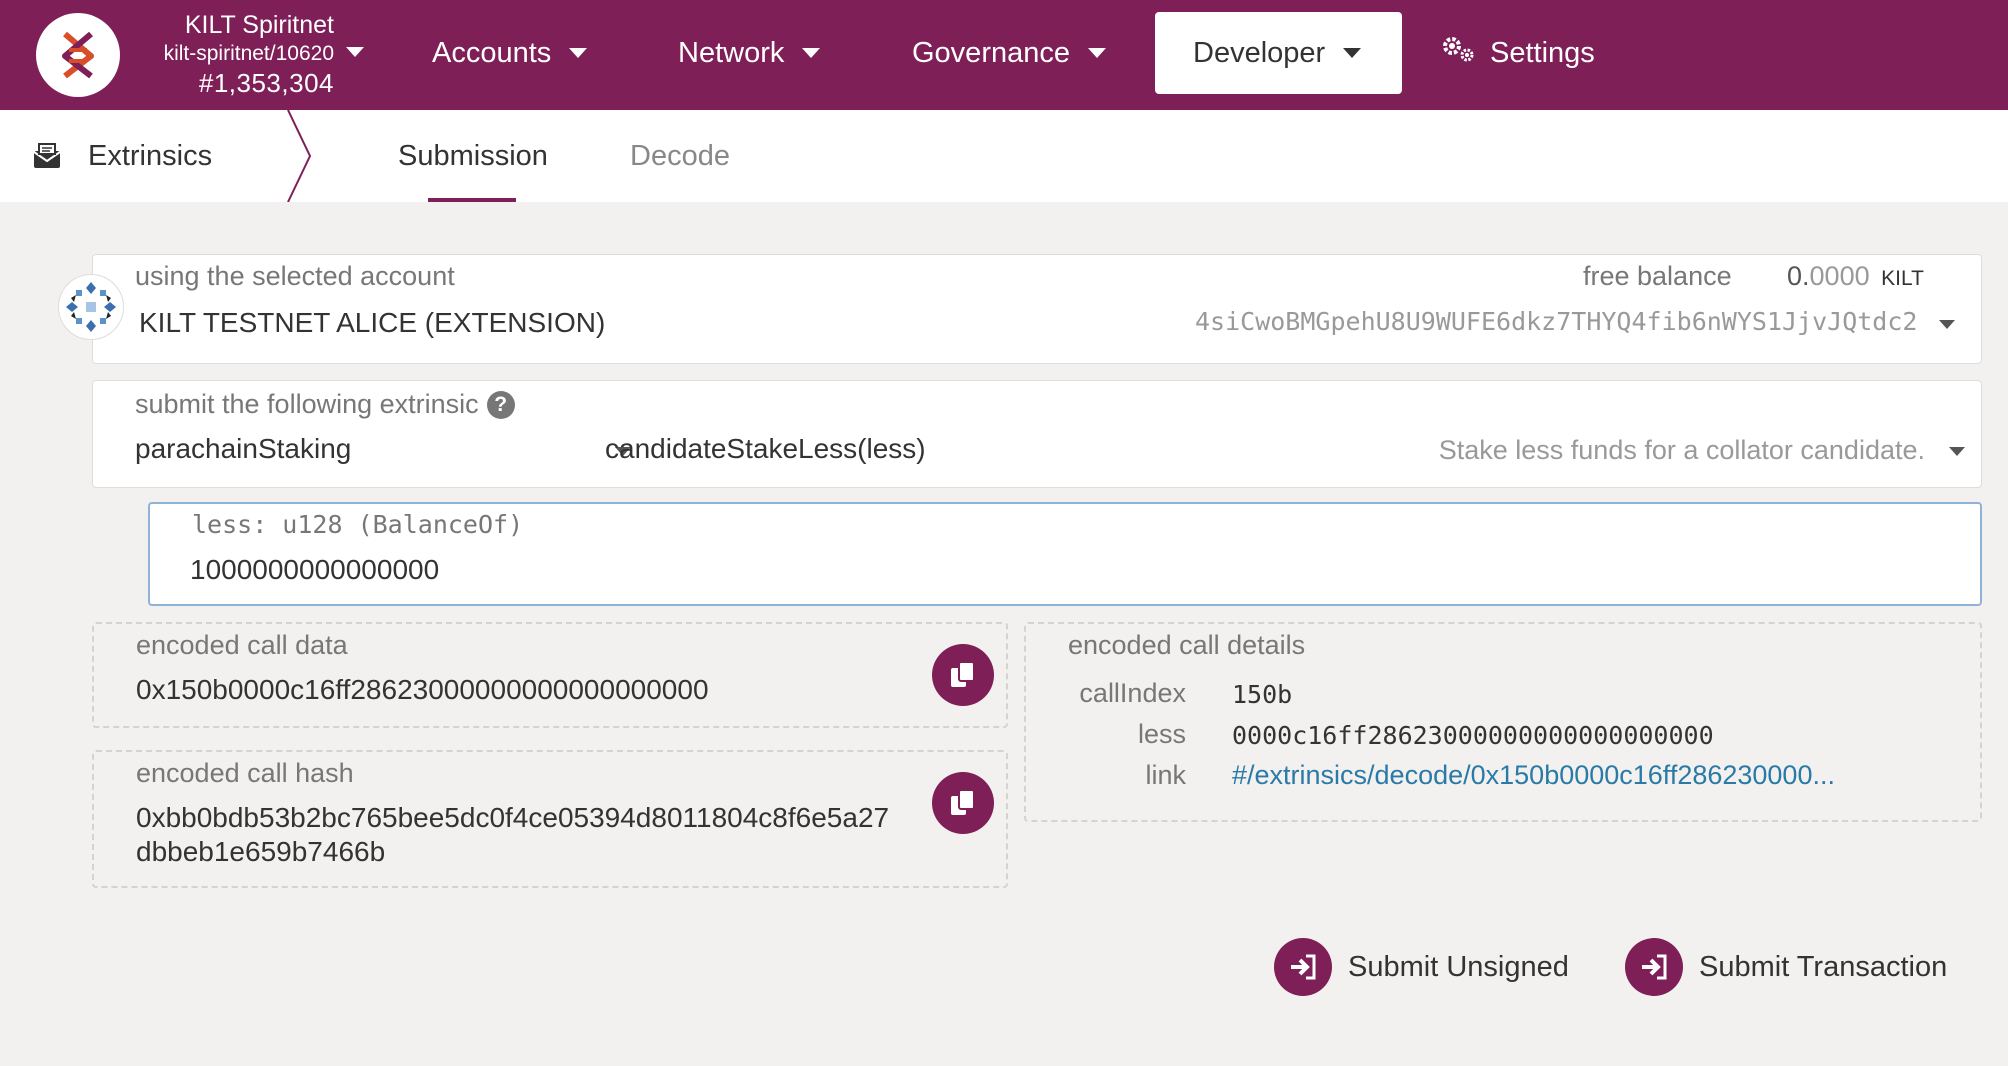 Image resolution: width=2008 pixels, height=1066 pixels. Describe the element at coordinates (1947, 324) in the screenshot. I see `account-chevron-down-icon` at that location.